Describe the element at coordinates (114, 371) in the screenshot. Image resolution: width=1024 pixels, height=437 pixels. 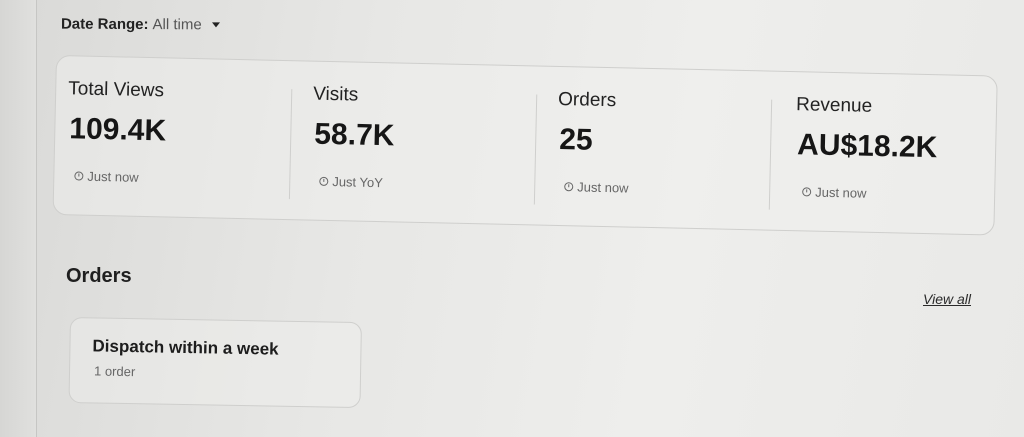
I see `order-card-subtitle: 1 order` at that location.